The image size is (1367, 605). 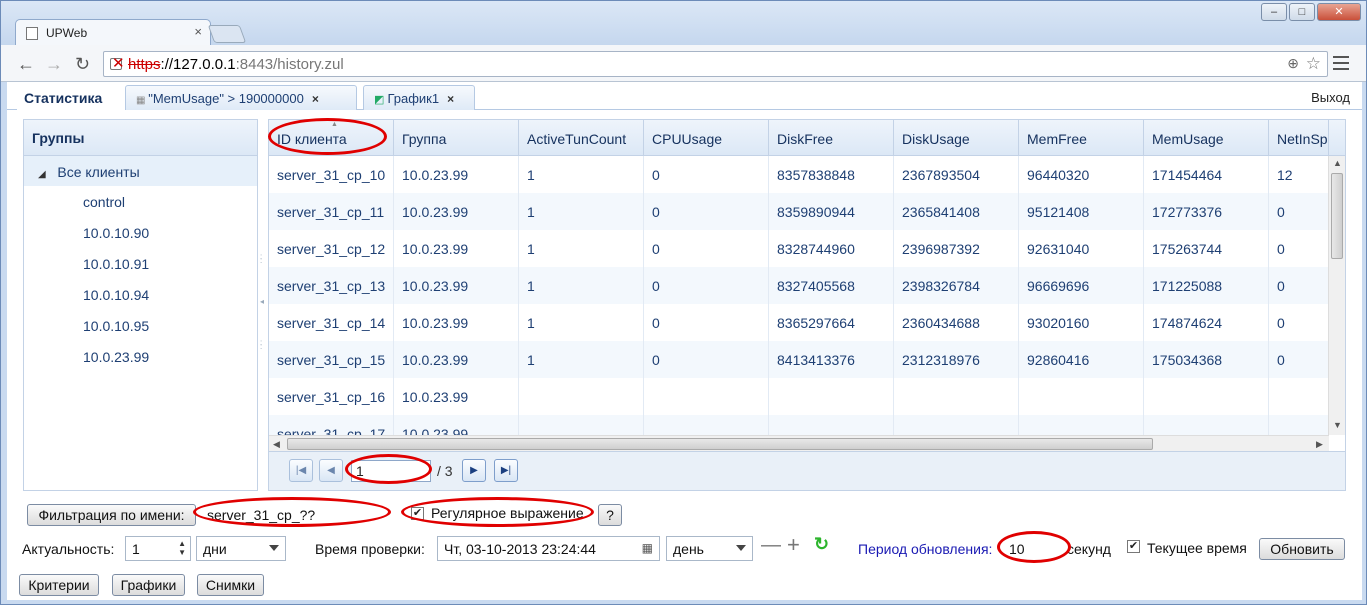 What do you see at coordinates (113, 32) in the screenshot?
I see `browser-tab: UPWeb ×` at bounding box center [113, 32].